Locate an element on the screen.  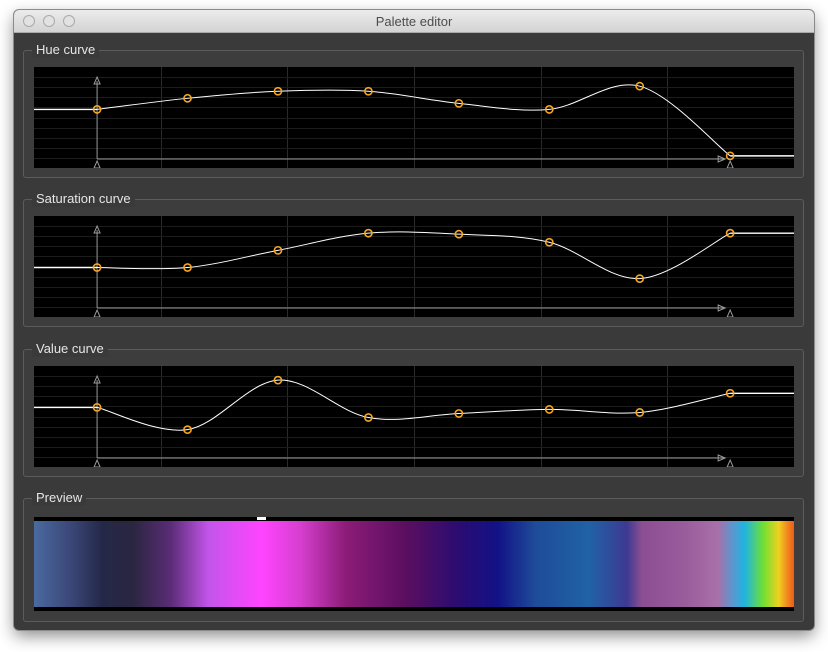
window-title: Palette editor is located at coordinates (414, 21).